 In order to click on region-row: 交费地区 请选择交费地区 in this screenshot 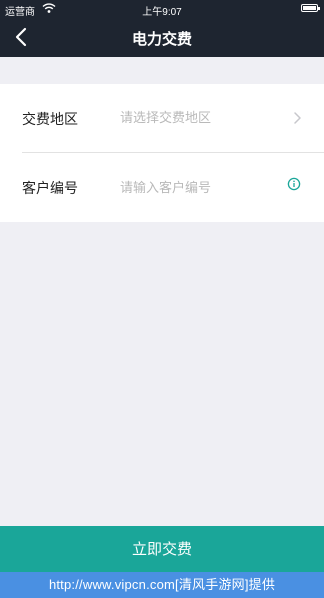, I will do `click(162, 118)`.